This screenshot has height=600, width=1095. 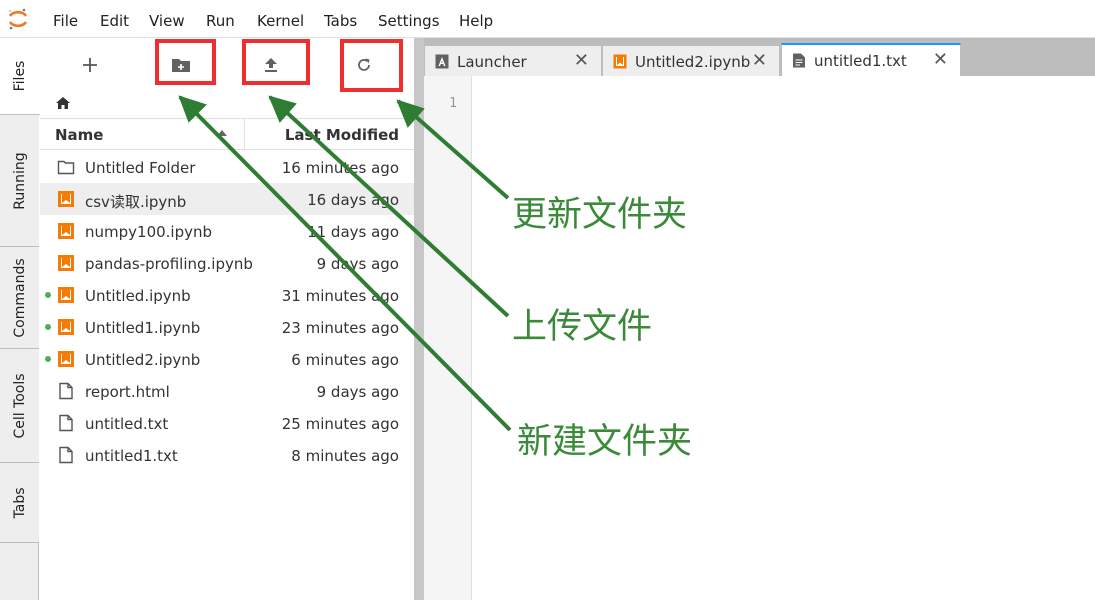 What do you see at coordinates (185, 62) in the screenshot?
I see `new-folder-highlight-box` at bounding box center [185, 62].